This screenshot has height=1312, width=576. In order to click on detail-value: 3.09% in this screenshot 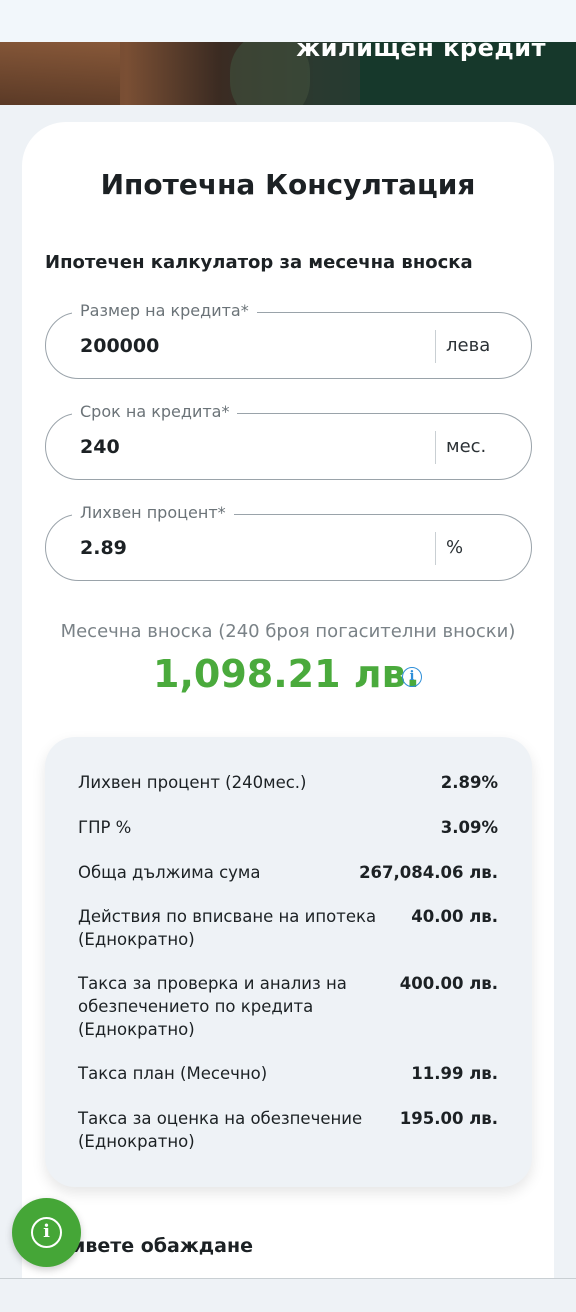, I will do `click(469, 827)`.